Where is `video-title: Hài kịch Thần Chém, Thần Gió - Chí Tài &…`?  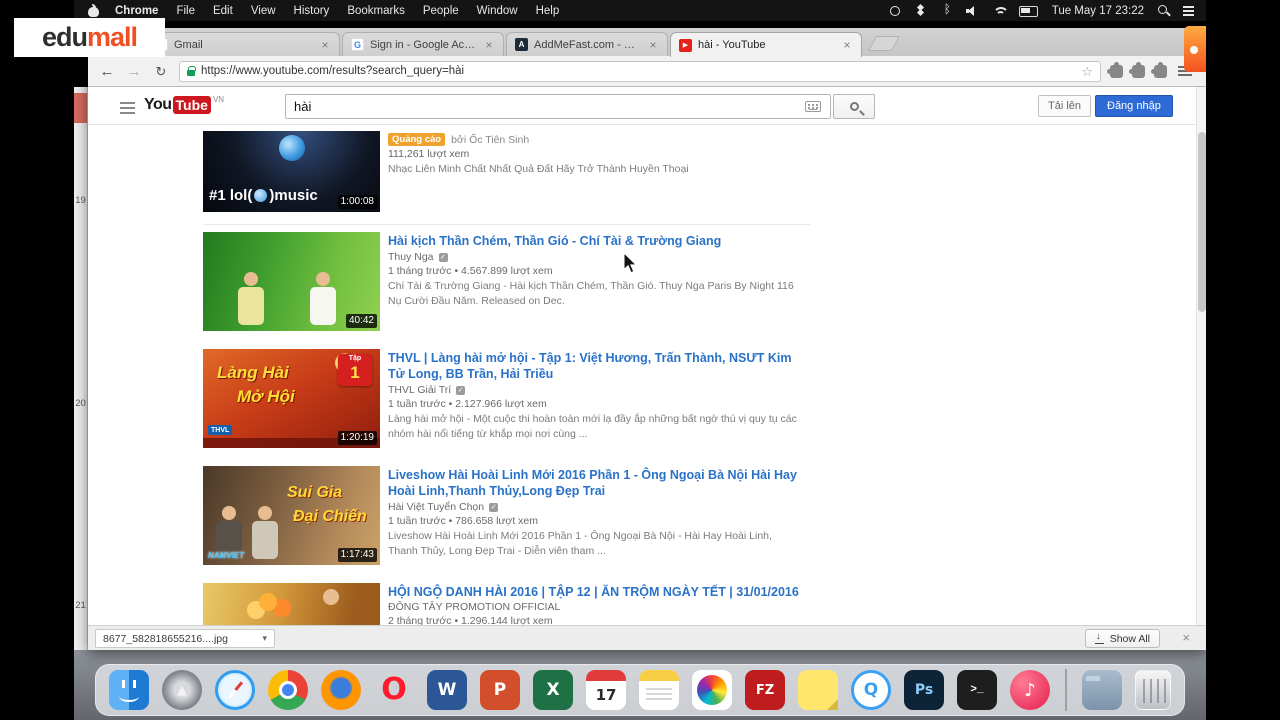
video-title: Hài kịch Thần Chém, Thần Gió - Chí Tài &… is located at coordinates (593, 241).